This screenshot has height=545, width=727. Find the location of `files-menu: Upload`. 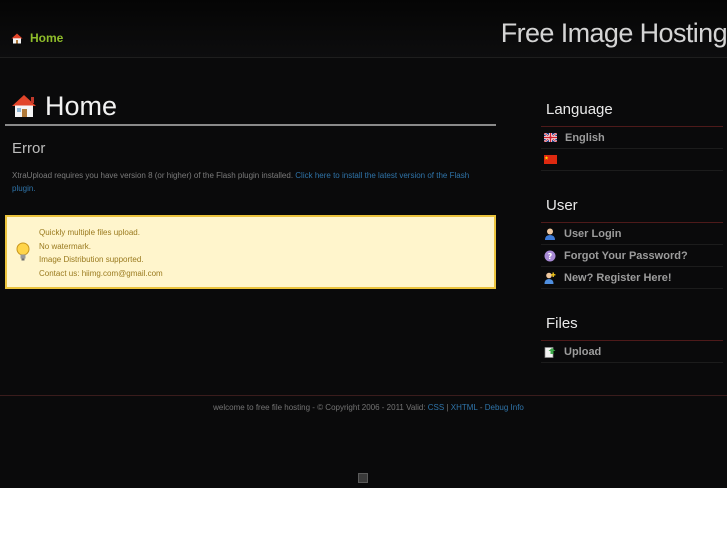

files-menu: Upload is located at coordinates (632, 352).